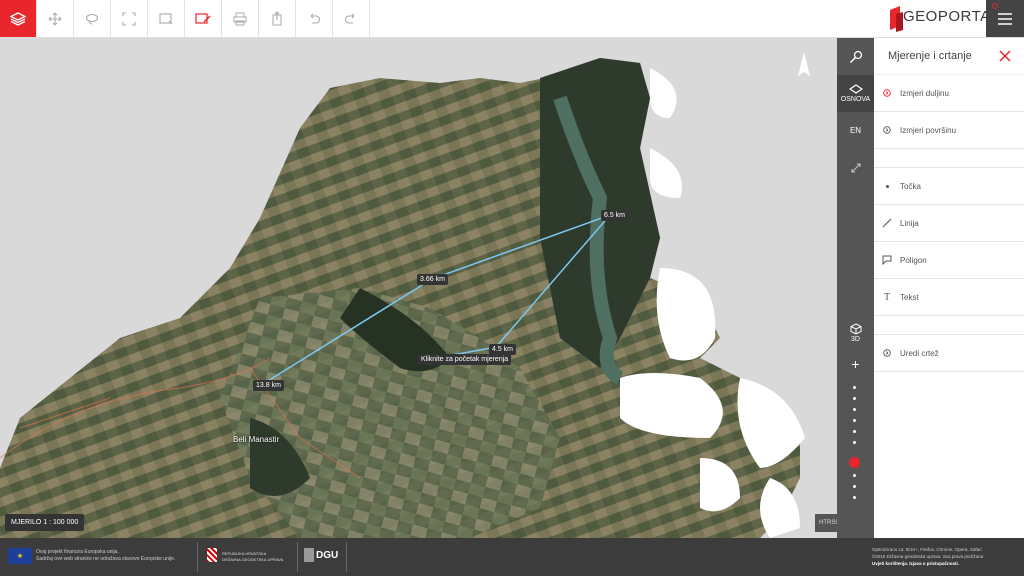  I want to click on edit-drawing-label: Uredi crtež, so click(919, 353).